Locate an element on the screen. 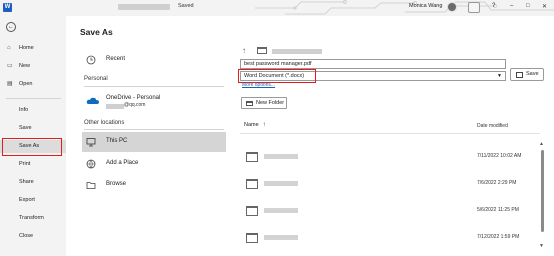 This screenshot has width=554, height=256. sidebar-item-label: Transform is located at coordinates (31, 218).